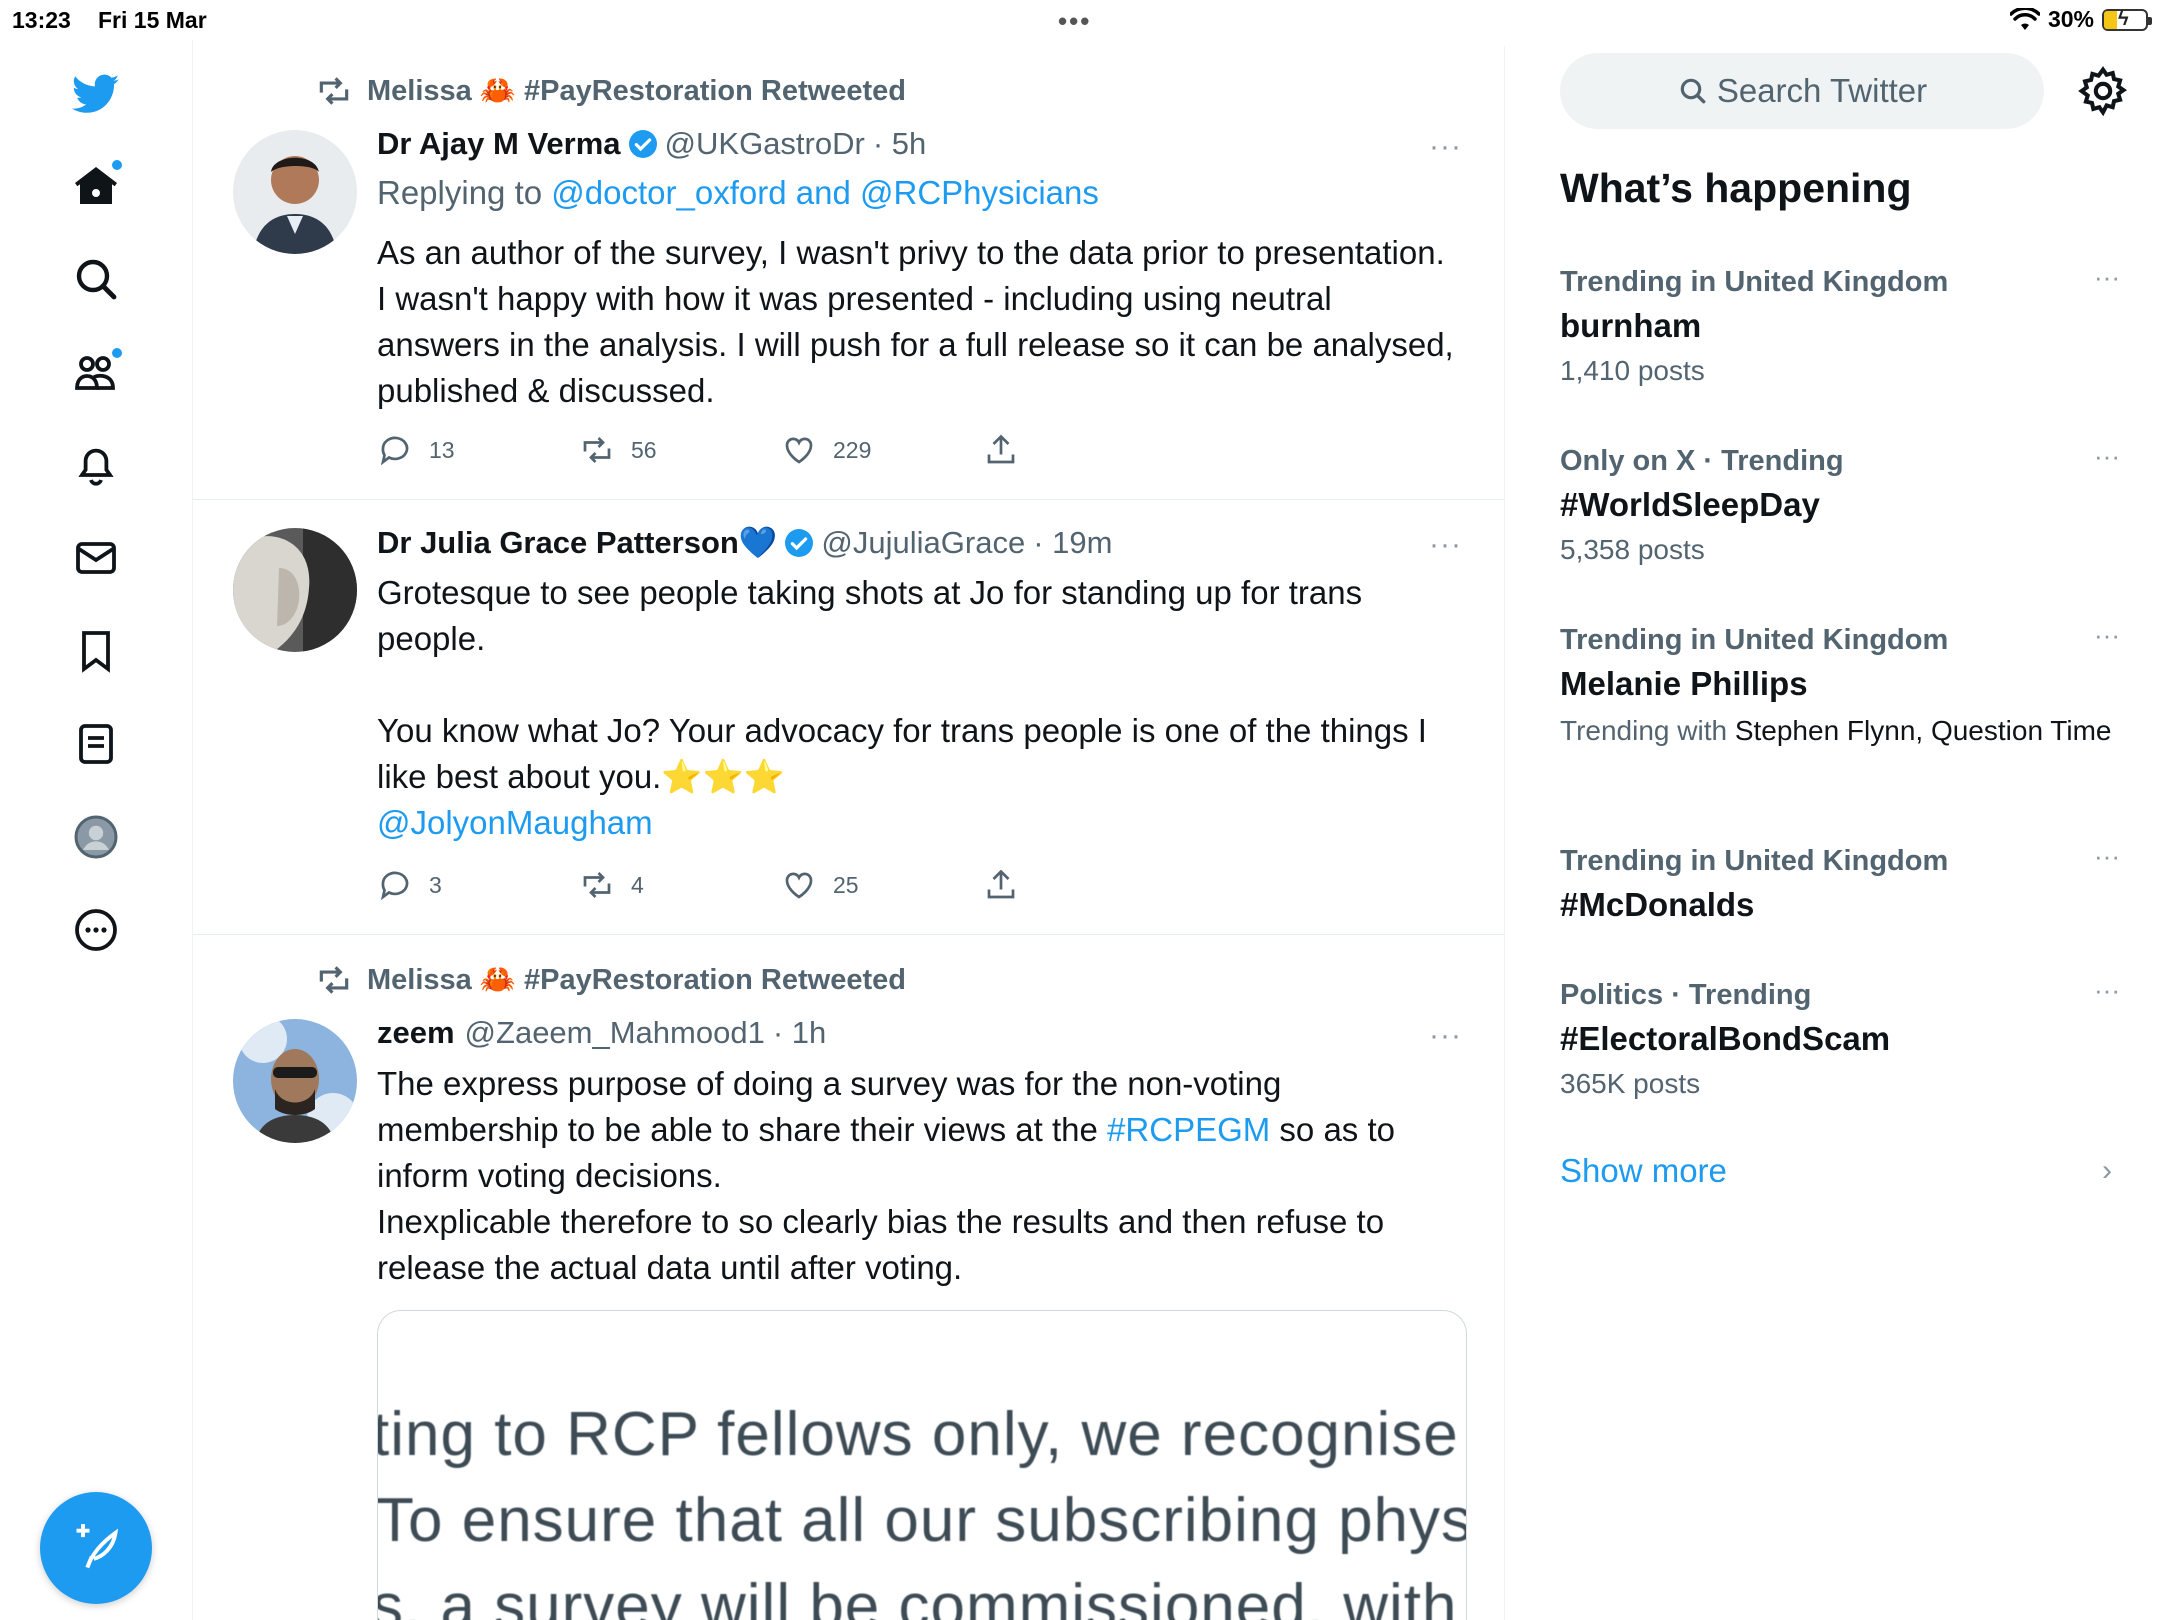 The width and height of the screenshot is (2160, 1620). Describe the element at coordinates (882, 885) in the screenshot. I see `like-button: 25` at that location.